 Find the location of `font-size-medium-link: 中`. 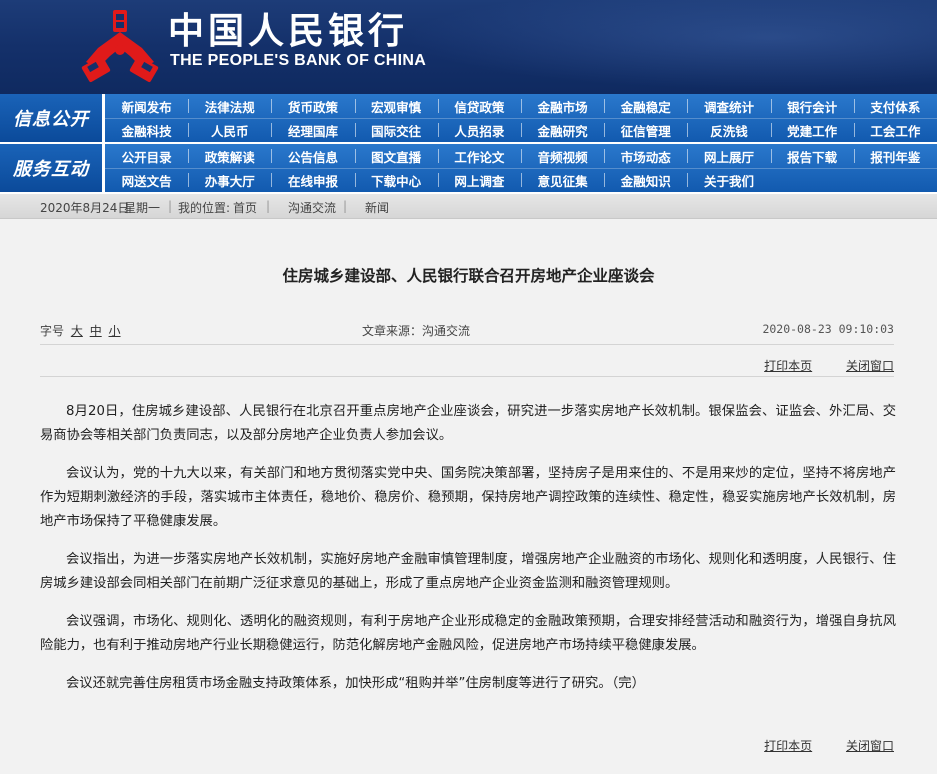

font-size-medium-link: 中 is located at coordinates (96, 331).